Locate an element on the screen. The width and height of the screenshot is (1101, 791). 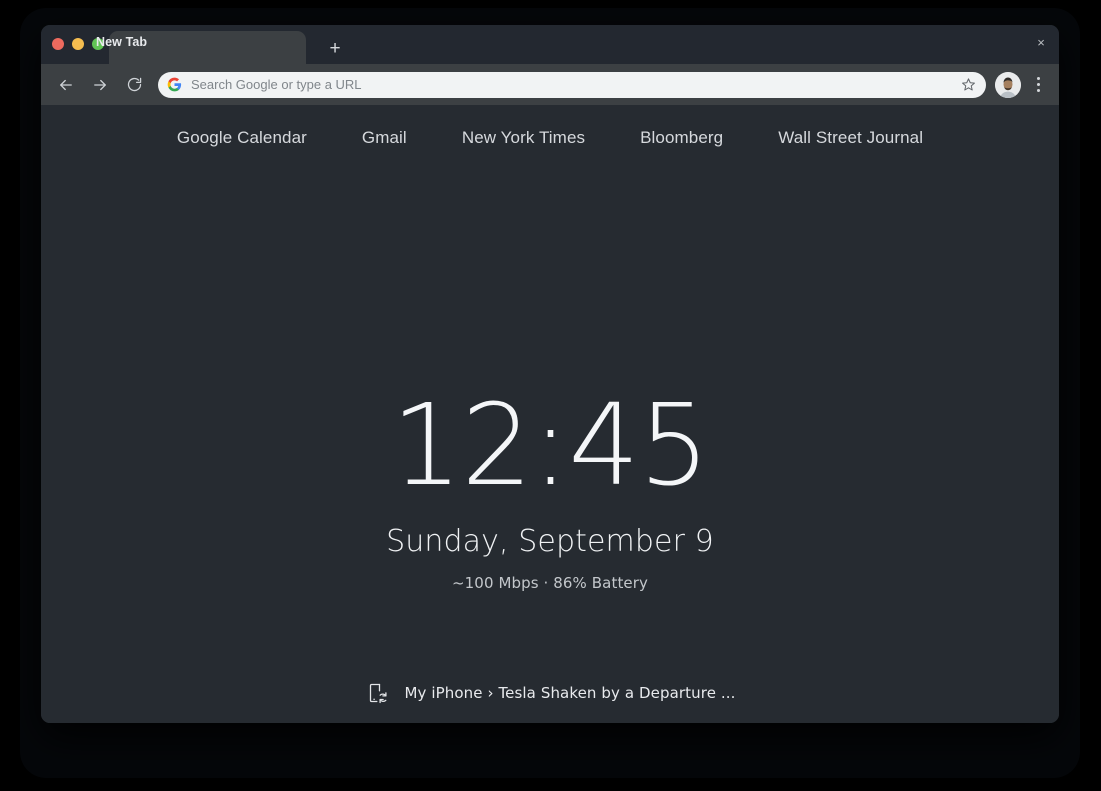
avatar is located at coordinates (1008, 84).